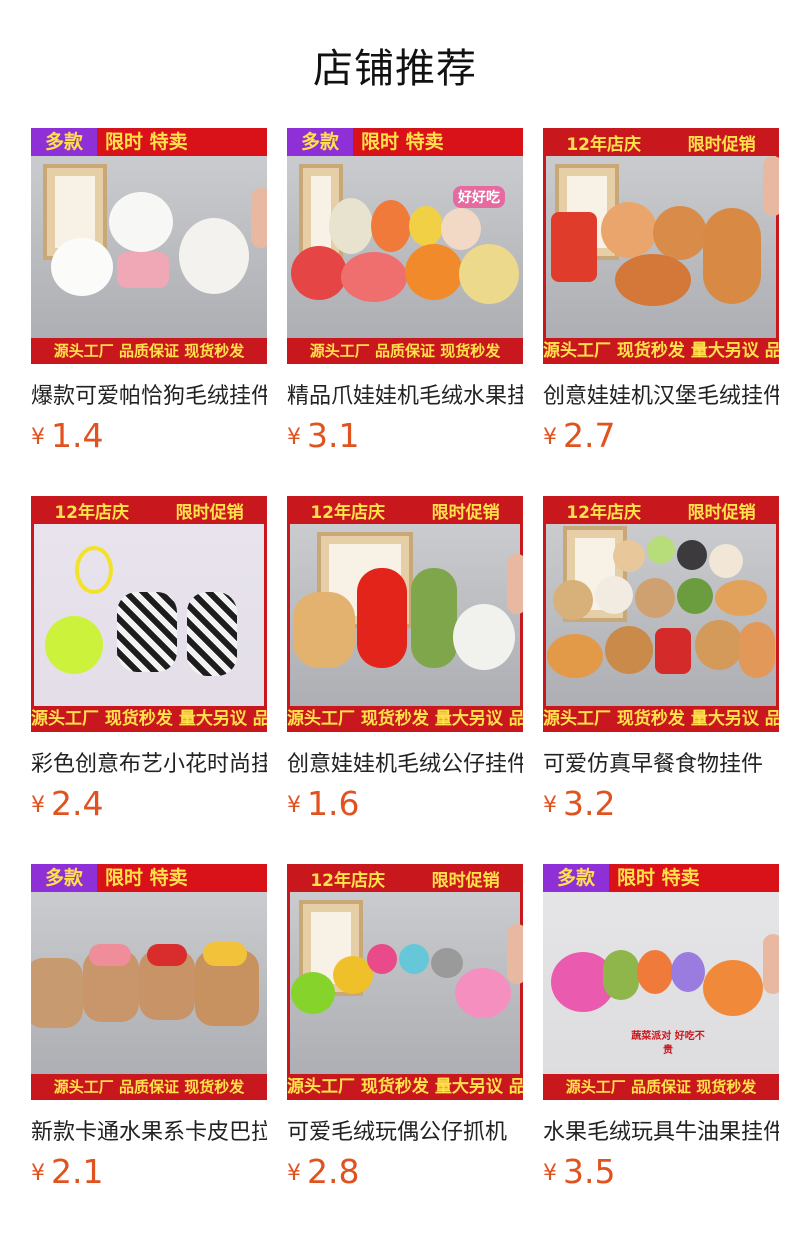  I want to click on product-price: ¥3.2, so click(661, 803).